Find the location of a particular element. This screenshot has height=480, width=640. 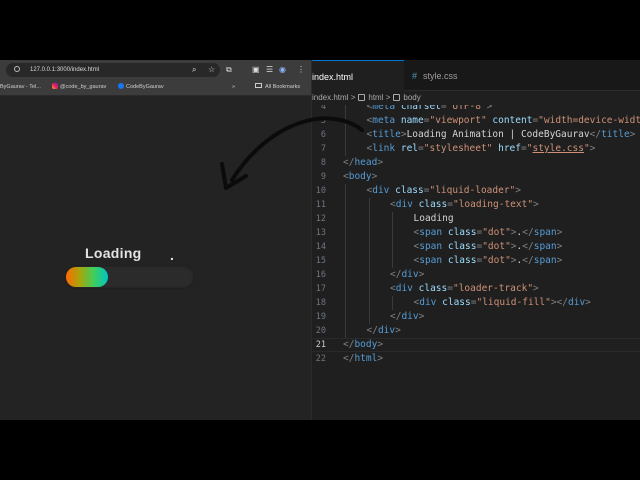

annotation-arrow is located at coordinates (292, 153).